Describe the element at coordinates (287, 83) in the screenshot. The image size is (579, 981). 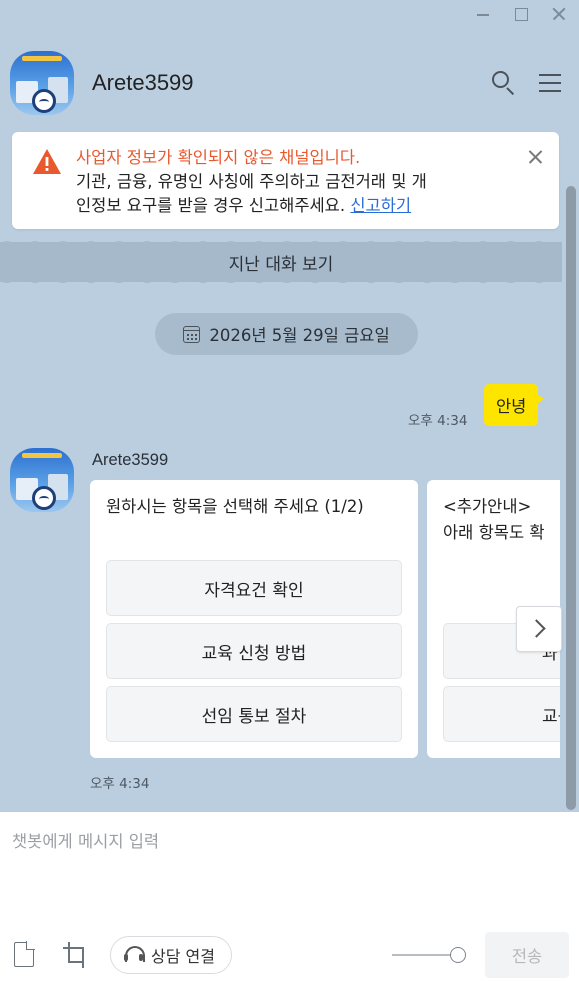
I see `chat-header: Arete3599` at that location.